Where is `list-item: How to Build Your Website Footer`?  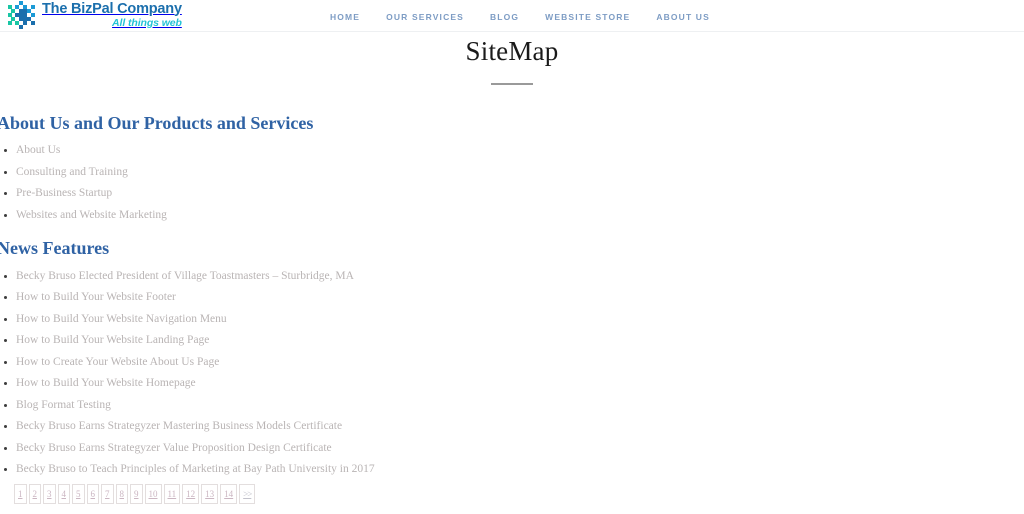
list-item: How to Build Your Website Footer is located at coordinates (320, 298).